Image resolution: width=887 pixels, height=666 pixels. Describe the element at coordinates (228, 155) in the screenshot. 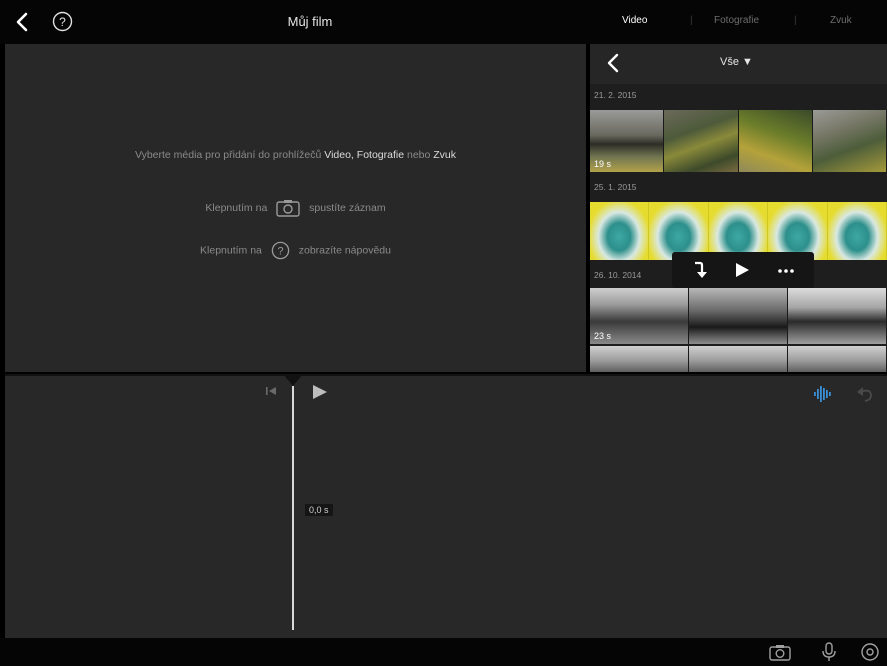

I see `instruction-prefix: Vyberte média pro přidání do prohlížečů` at that location.